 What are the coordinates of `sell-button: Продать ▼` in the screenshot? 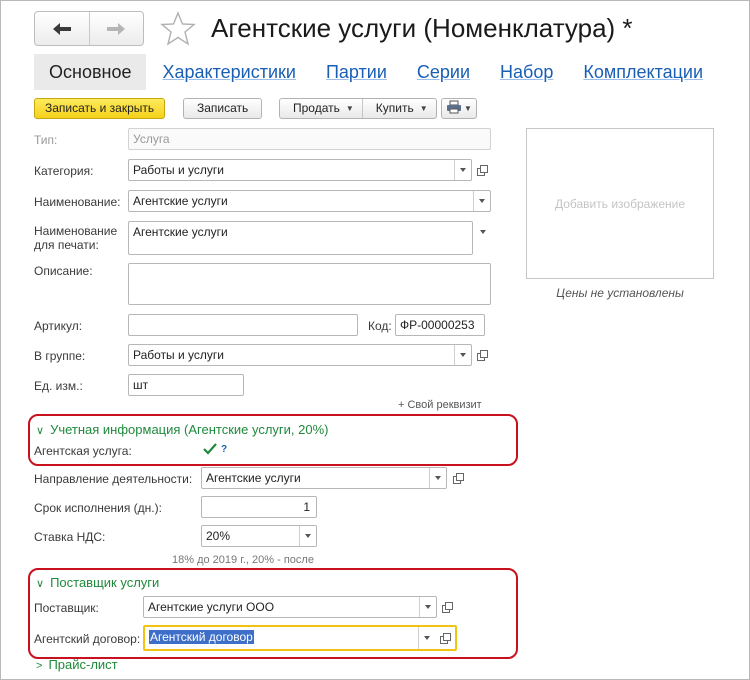 It's located at (321, 108).